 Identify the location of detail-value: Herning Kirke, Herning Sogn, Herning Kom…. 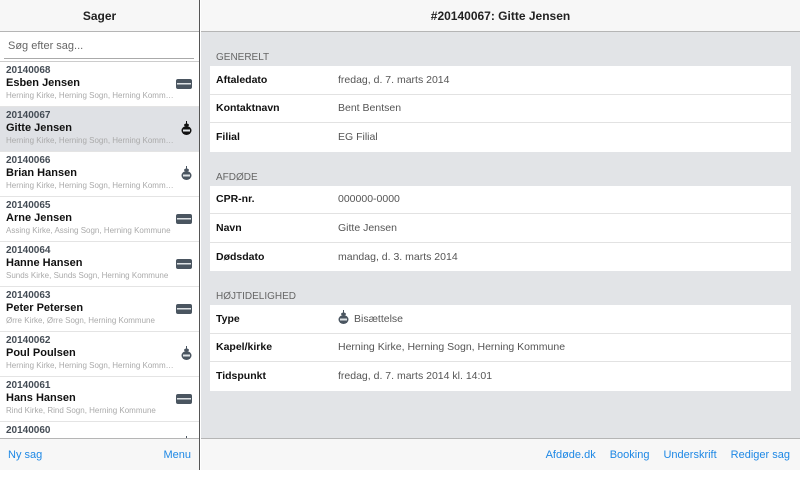
(452, 347).